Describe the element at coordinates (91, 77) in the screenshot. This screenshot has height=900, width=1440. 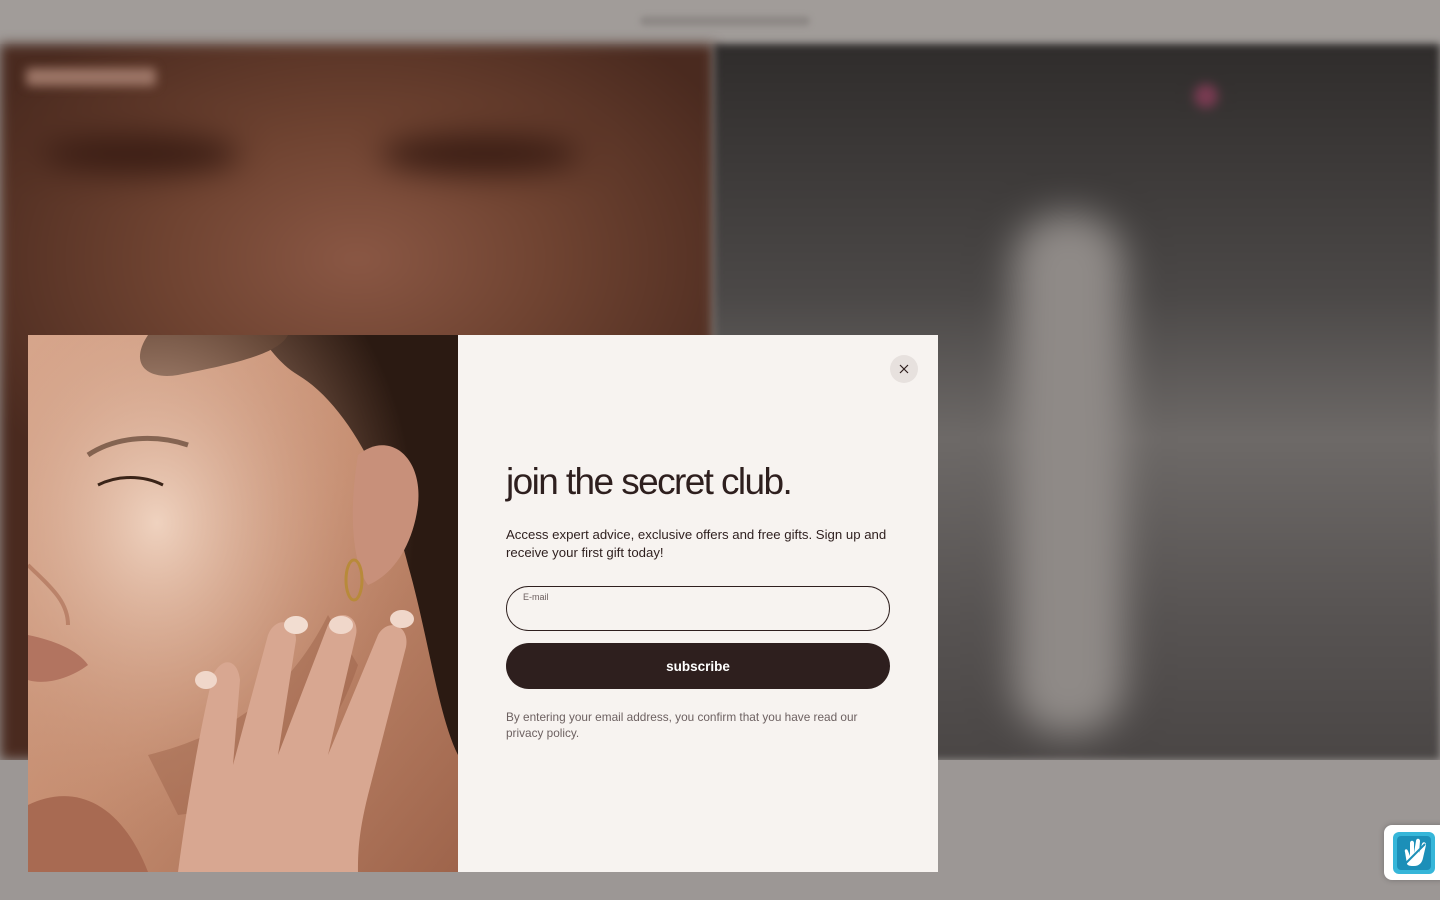
I see `site-logo` at that location.